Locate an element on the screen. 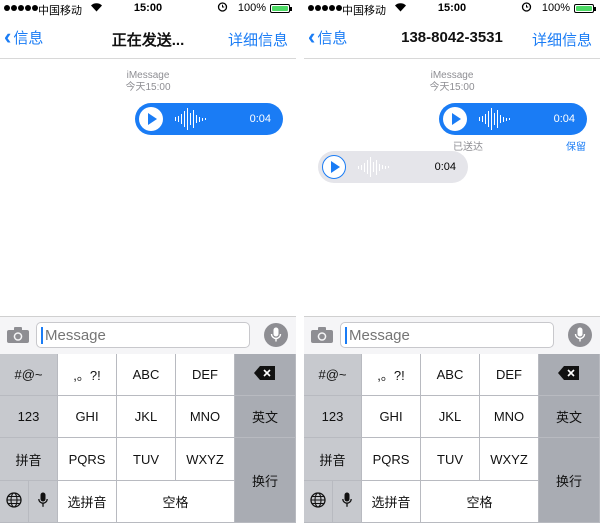 Image resolution: width=600 pixels, height=523 pixels. delivery-status: 已送达 is located at coordinates (468, 147).